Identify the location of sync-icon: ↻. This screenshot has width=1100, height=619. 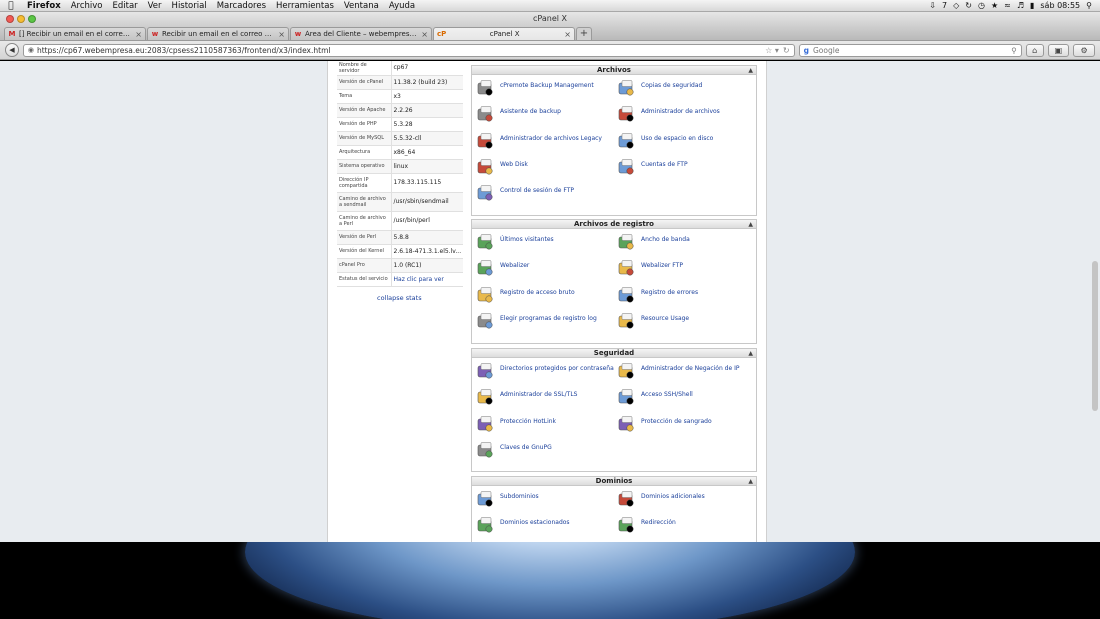
(968, 5).